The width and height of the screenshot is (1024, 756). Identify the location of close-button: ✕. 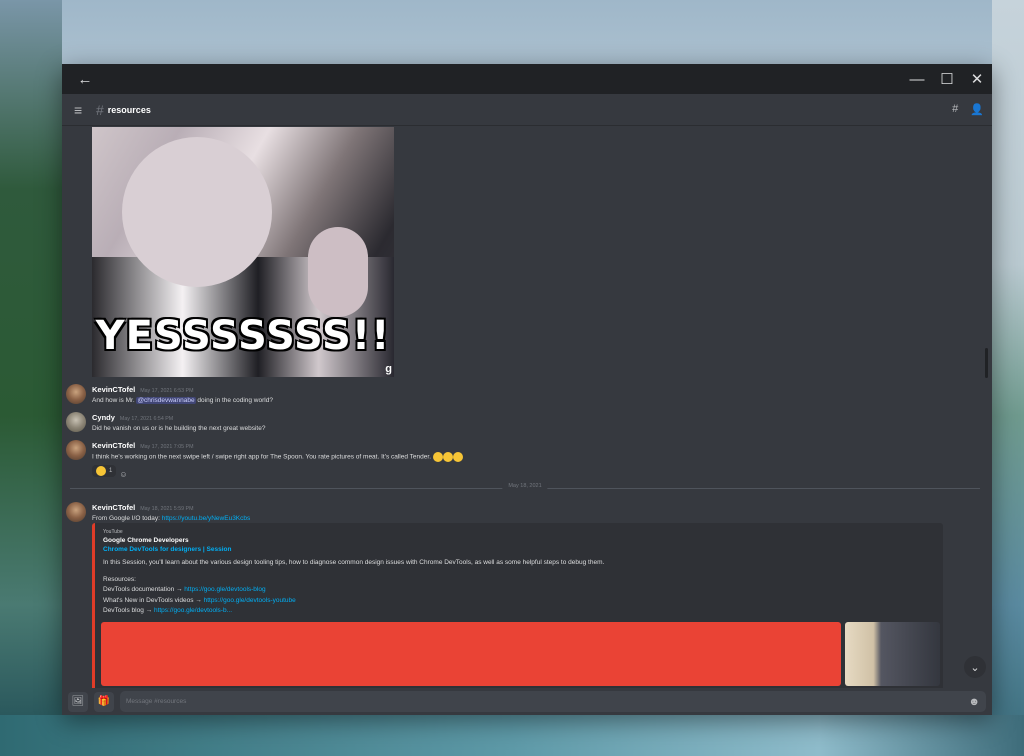
(977, 79).